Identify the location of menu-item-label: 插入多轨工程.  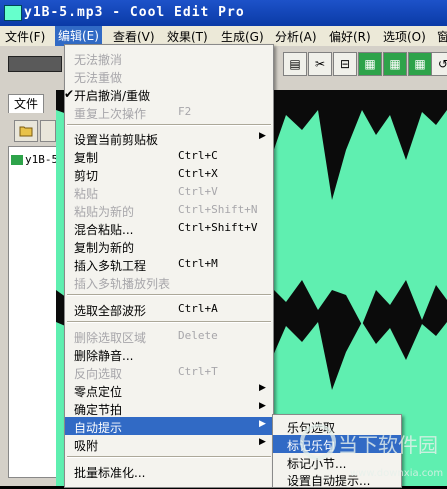
(110, 266).